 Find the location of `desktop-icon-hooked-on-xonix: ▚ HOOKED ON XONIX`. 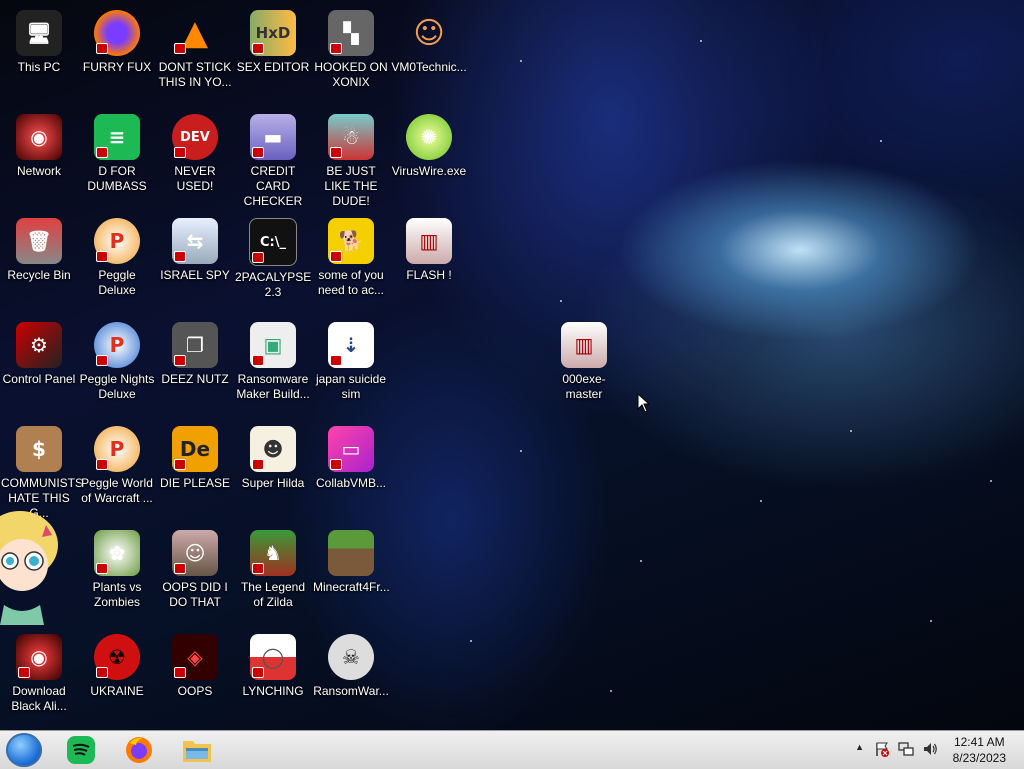

desktop-icon-hooked-on-xonix: ▚ HOOKED ON XONIX is located at coordinates (351, 47).